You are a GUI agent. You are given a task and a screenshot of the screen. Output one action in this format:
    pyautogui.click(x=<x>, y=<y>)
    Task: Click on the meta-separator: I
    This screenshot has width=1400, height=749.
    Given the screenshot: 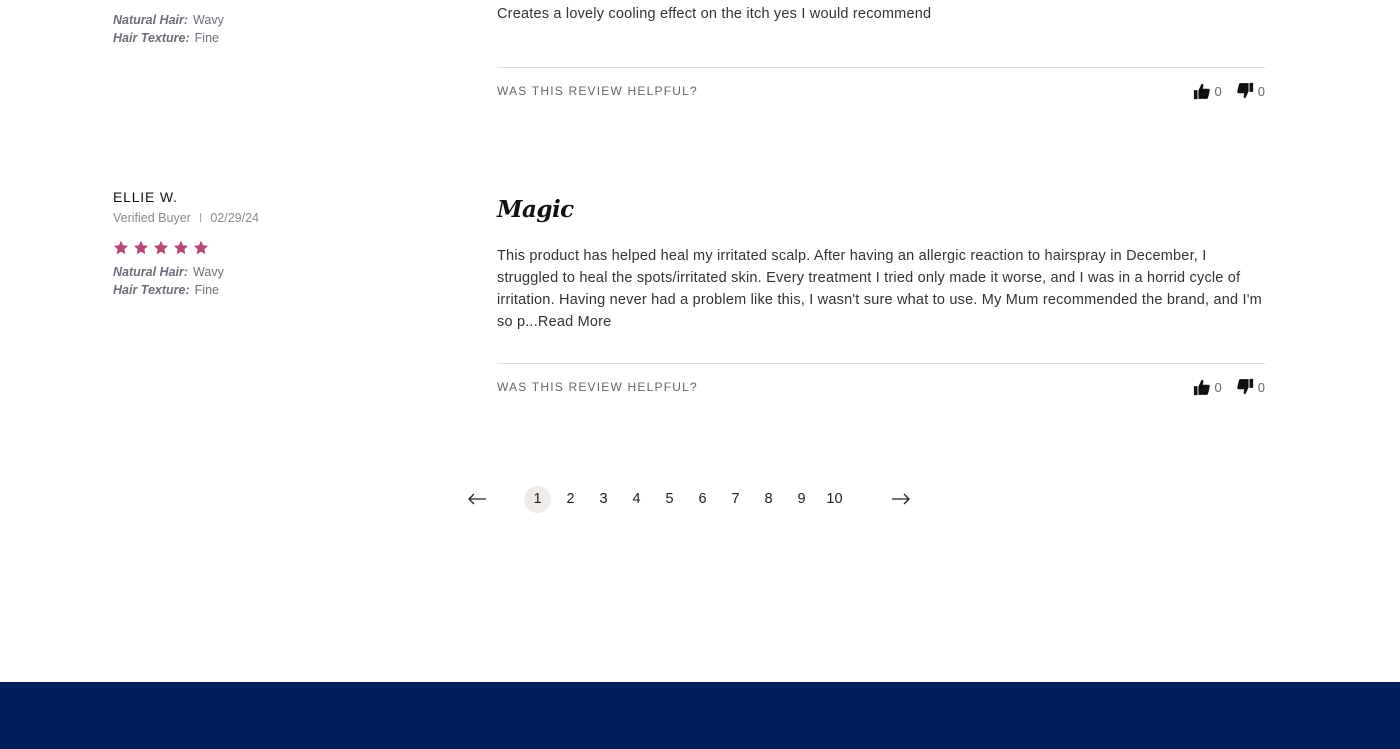 What is the action you would take?
    pyautogui.click(x=200, y=218)
    